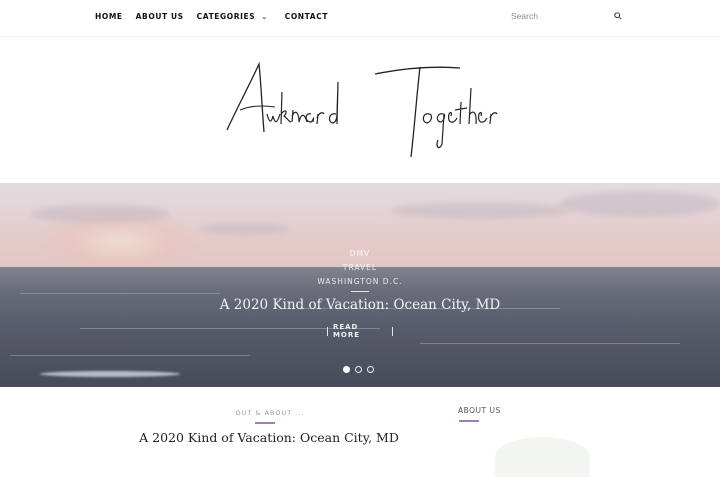  What do you see at coordinates (542, 457) in the screenshot?
I see `about-image` at bounding box center [542, 457].